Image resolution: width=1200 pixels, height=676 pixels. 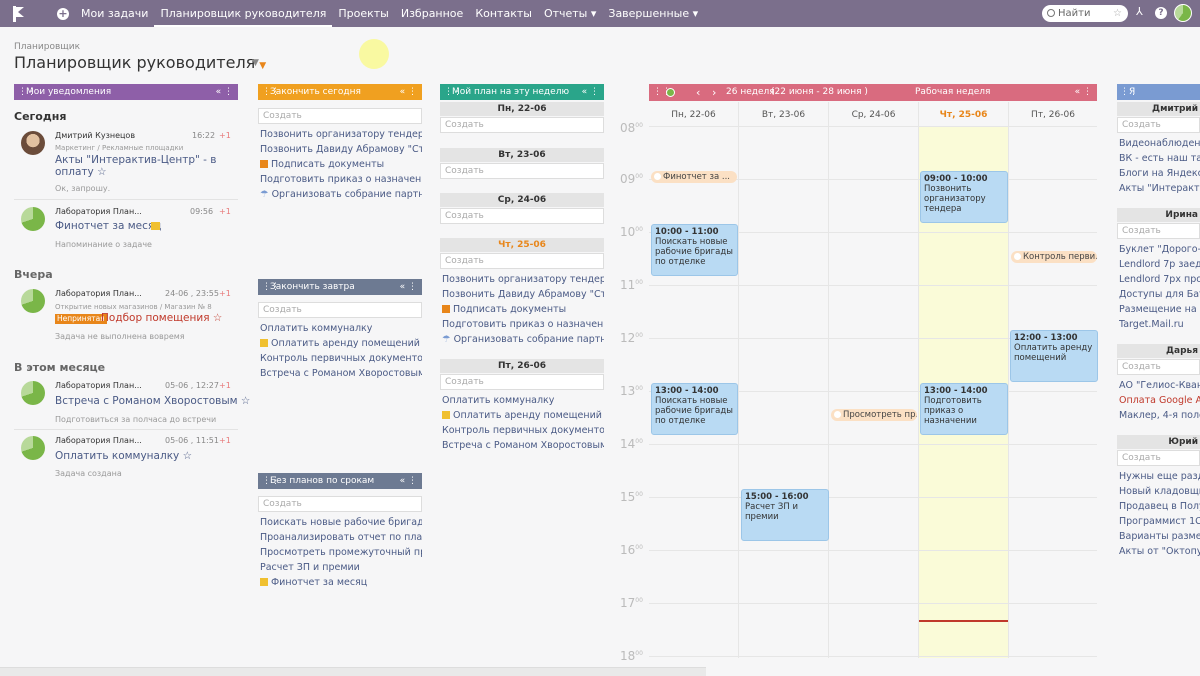 I want to click on breadcrumb: Планировщик, so click(x=47, y=47).